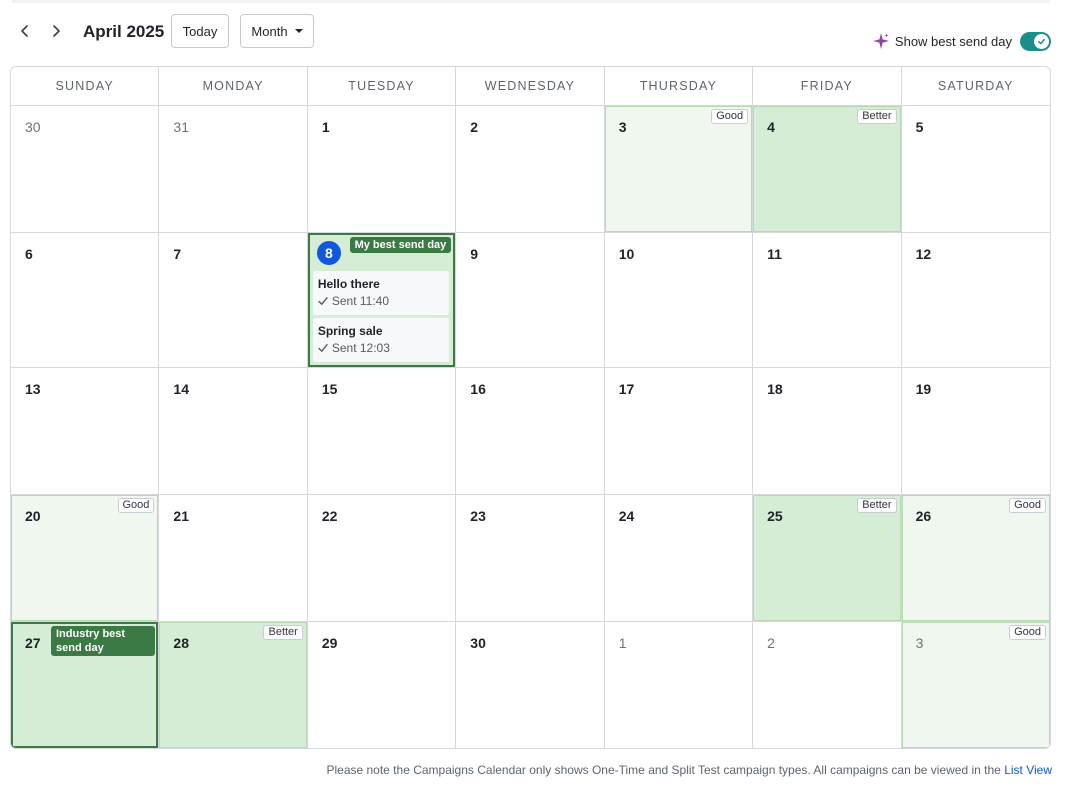  What do you see at coordinates (85, 86) in the screenshot?
I see `weekday-header: SUNDAY` at bounding box center [85, 86].